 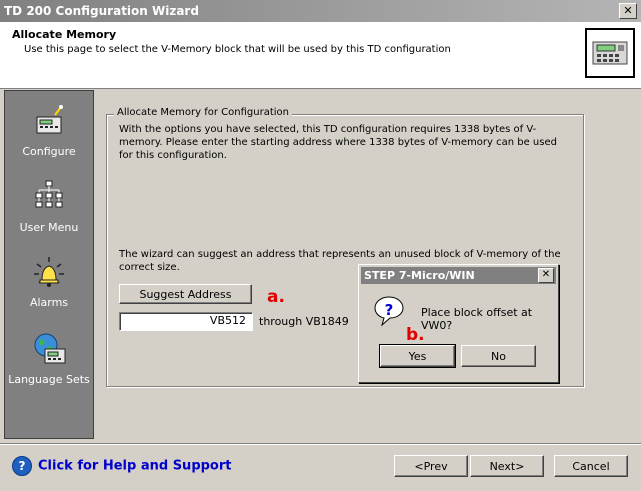 What do you see at coordinates (50, 348) in the screenshot?
I see `globe-icon` at bounding box center [50, 348].